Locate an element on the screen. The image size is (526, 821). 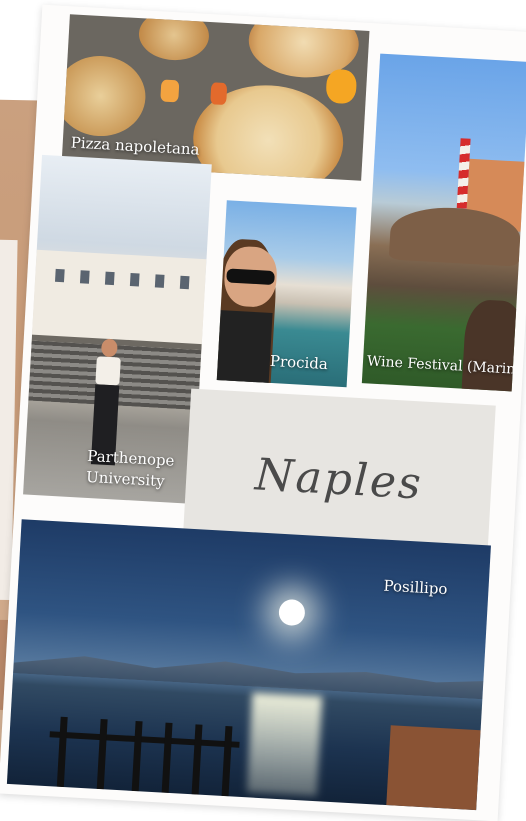
sun is located at coordinates (292, 612).